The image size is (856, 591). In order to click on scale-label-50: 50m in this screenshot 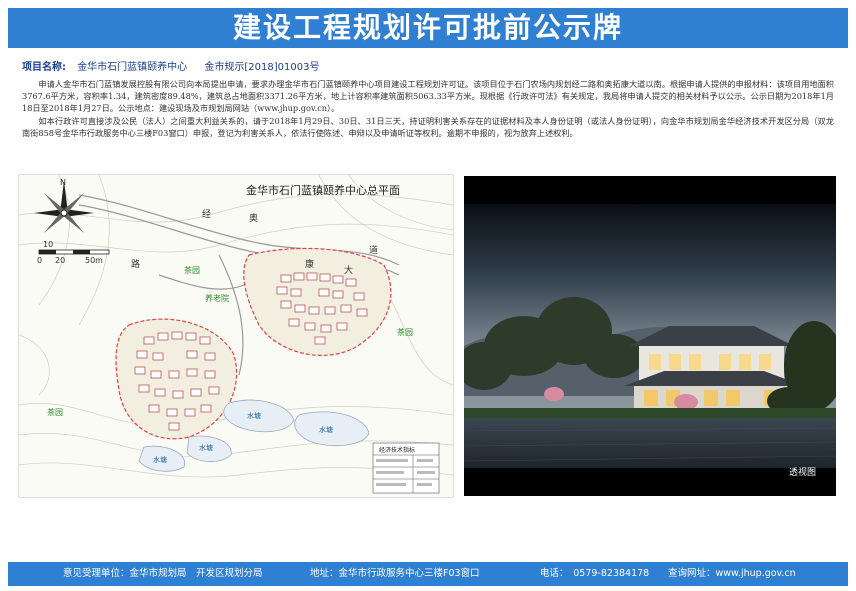, I will do `click(94, 260)`.